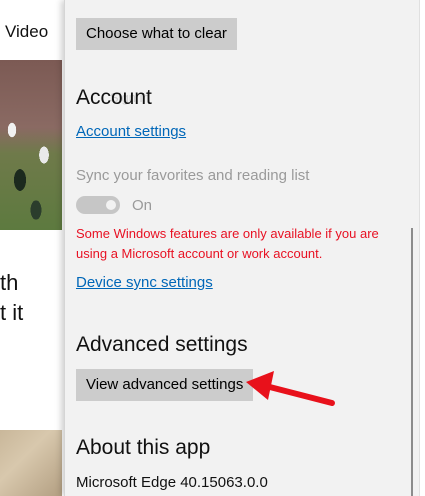 The width and height of the screenshot is (425, 496). I want to click on account-heading: Account, so click(114, 97).